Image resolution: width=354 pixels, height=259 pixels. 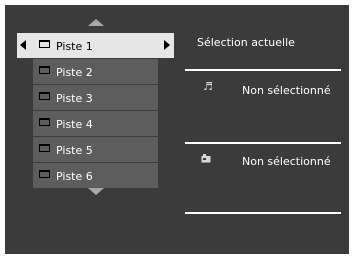 What do you see at coordinates (167, 45) in the screenshot?
I see `next-arrow-icon` at bounding box center [167, 45].